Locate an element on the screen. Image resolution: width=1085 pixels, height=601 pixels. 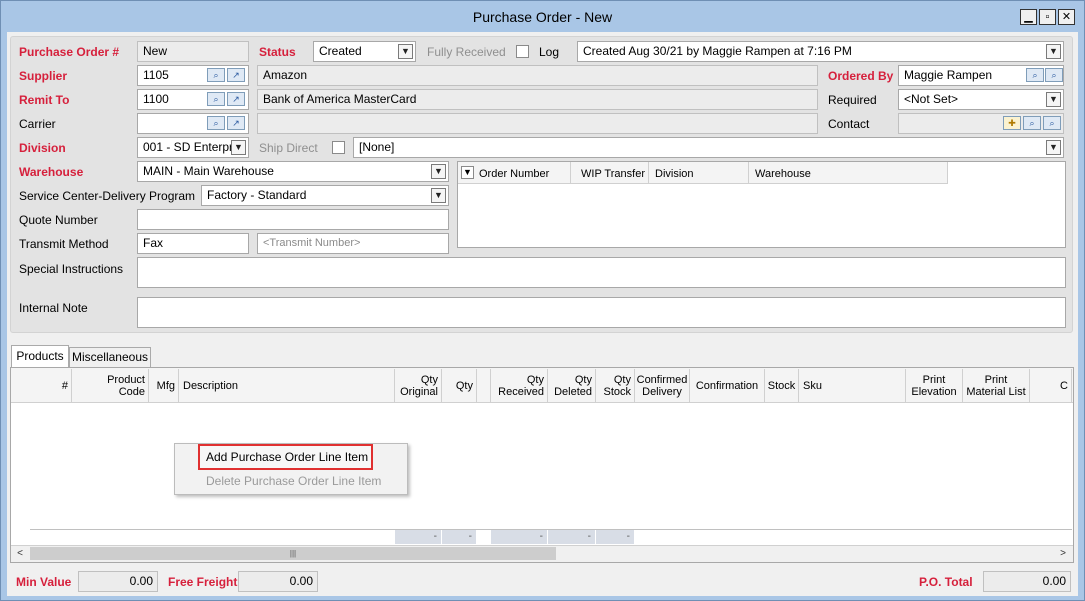
products-grid-col-print-material-list: Print Material List is located at coordinates (996, 385).